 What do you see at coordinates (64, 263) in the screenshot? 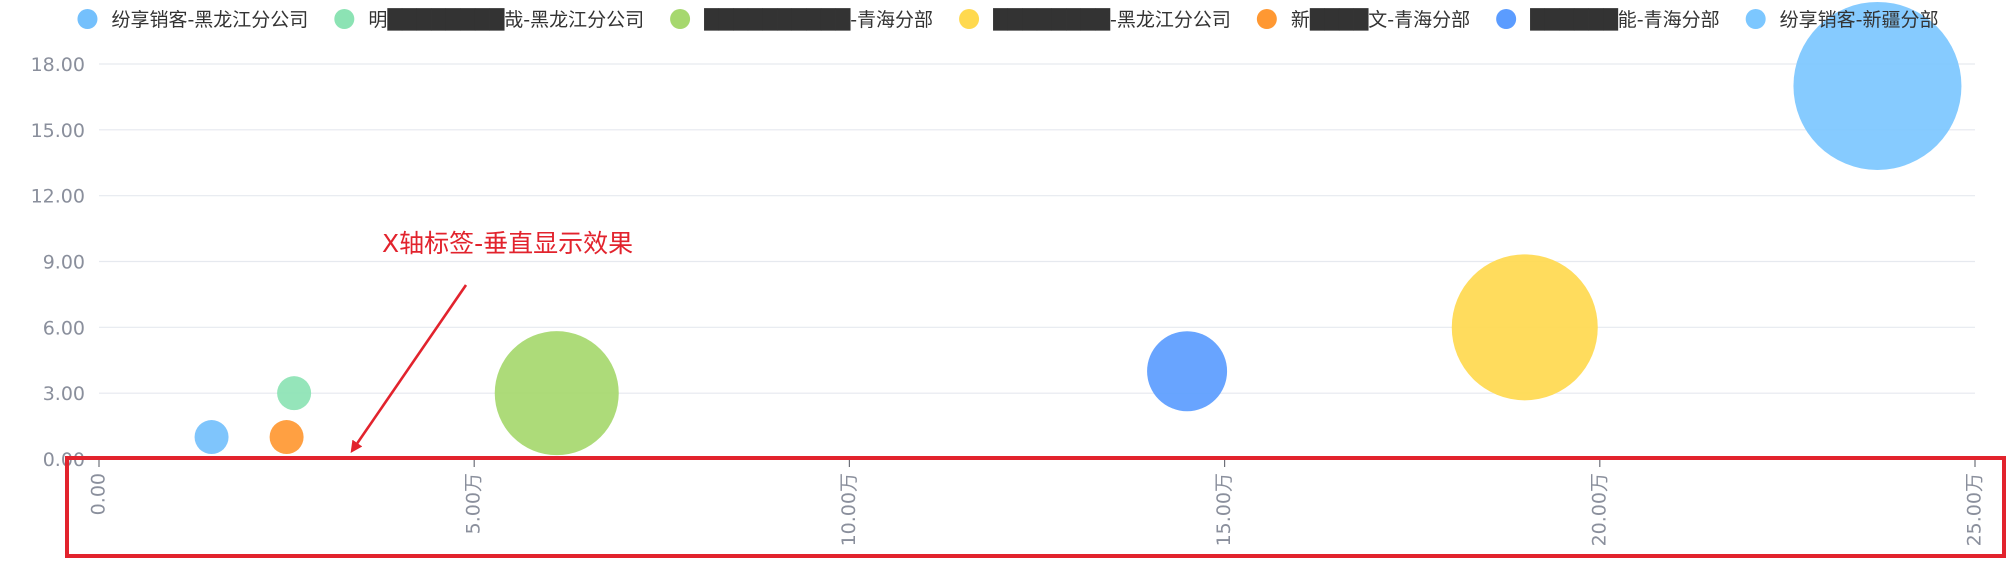
I see `y-tick-label: 9.00` at bounding box center [64, 263].